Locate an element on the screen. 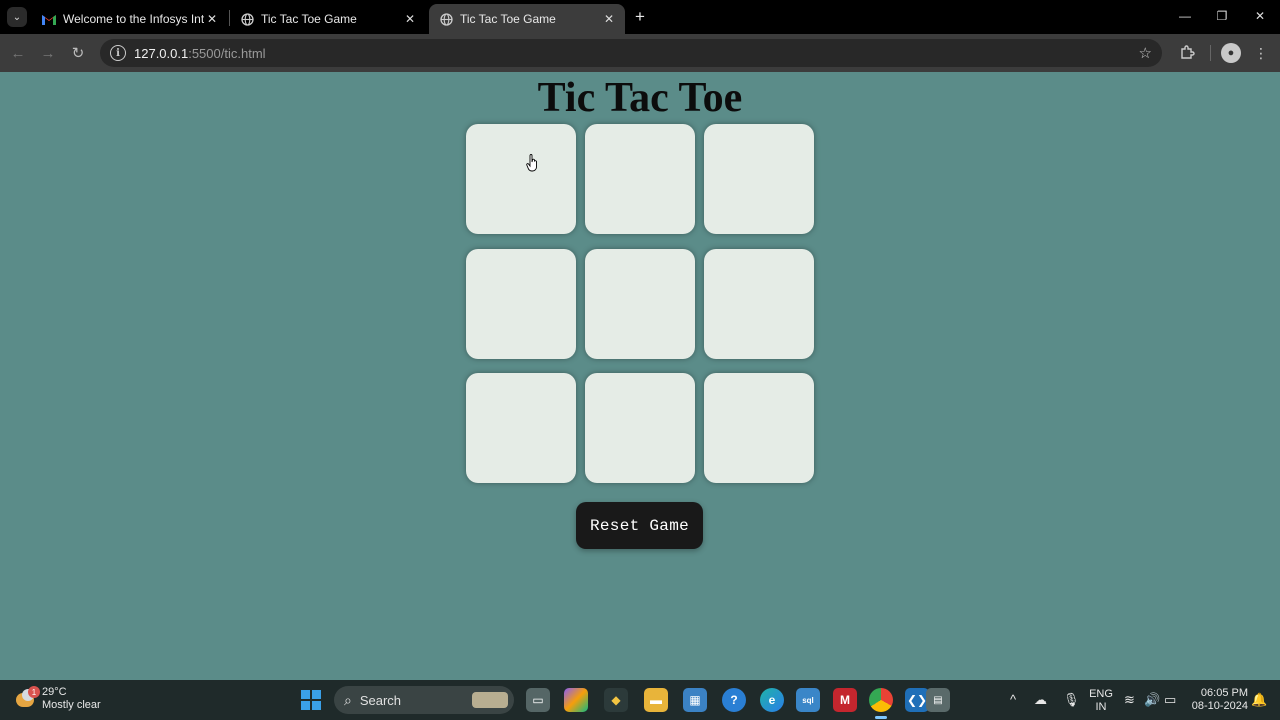  task-view-icon: ▭ is located at coordinates (538, 700).